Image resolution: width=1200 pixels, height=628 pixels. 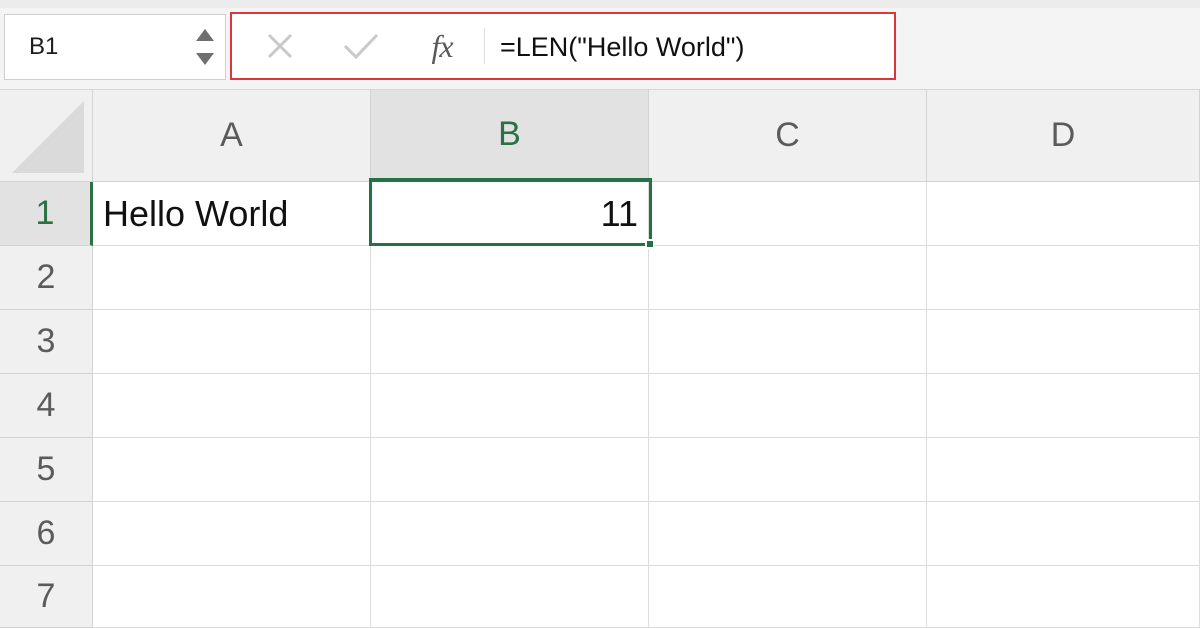 I want to click on cell-b7, so click(x=510, y=597).